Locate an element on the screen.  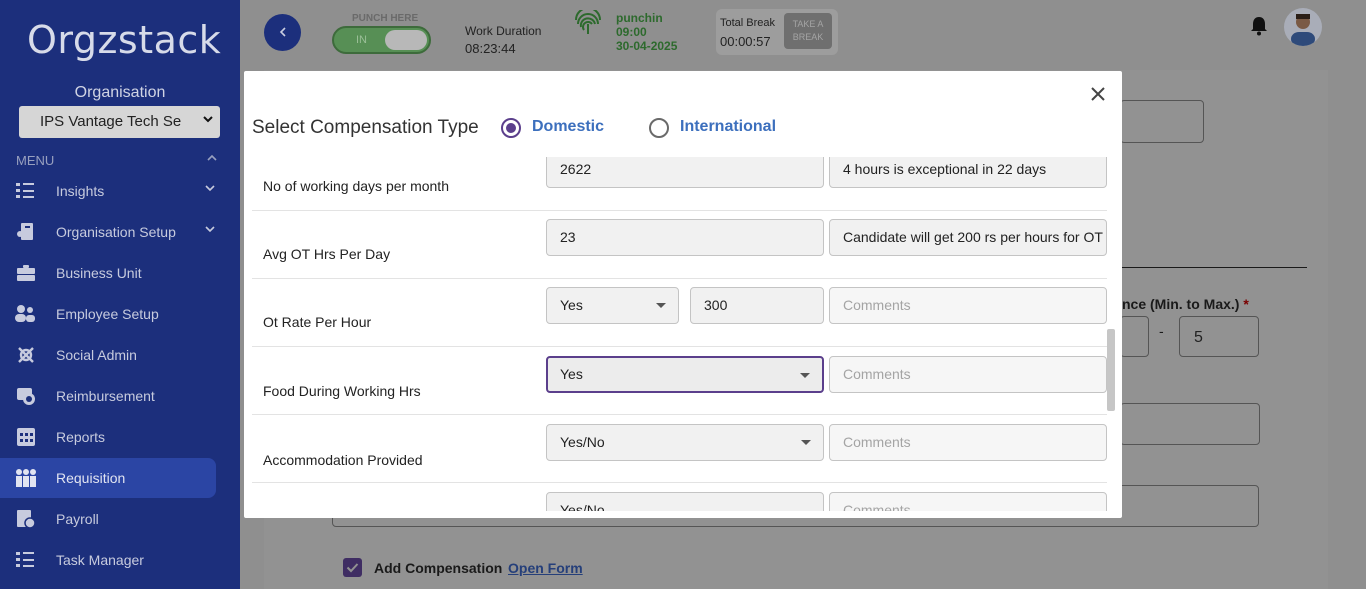
international-radio-label: International is located at coordinates (728, 127).